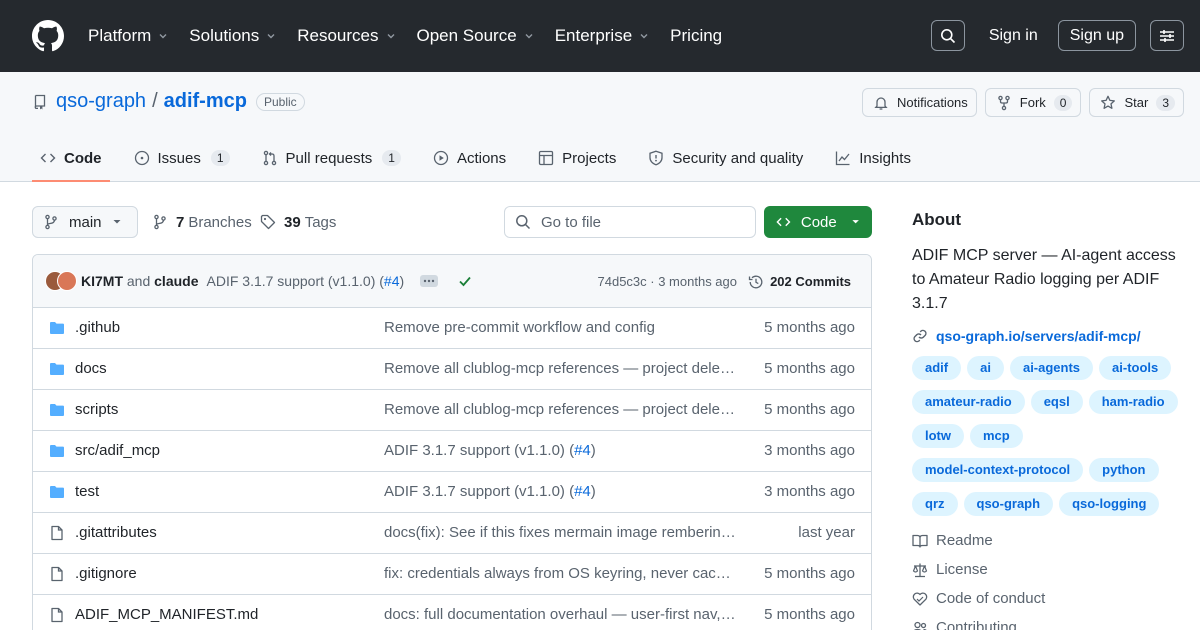  Describe the element at coordinates (271, 36) in the screenshot. I see `chevron-down-icon` at that location.